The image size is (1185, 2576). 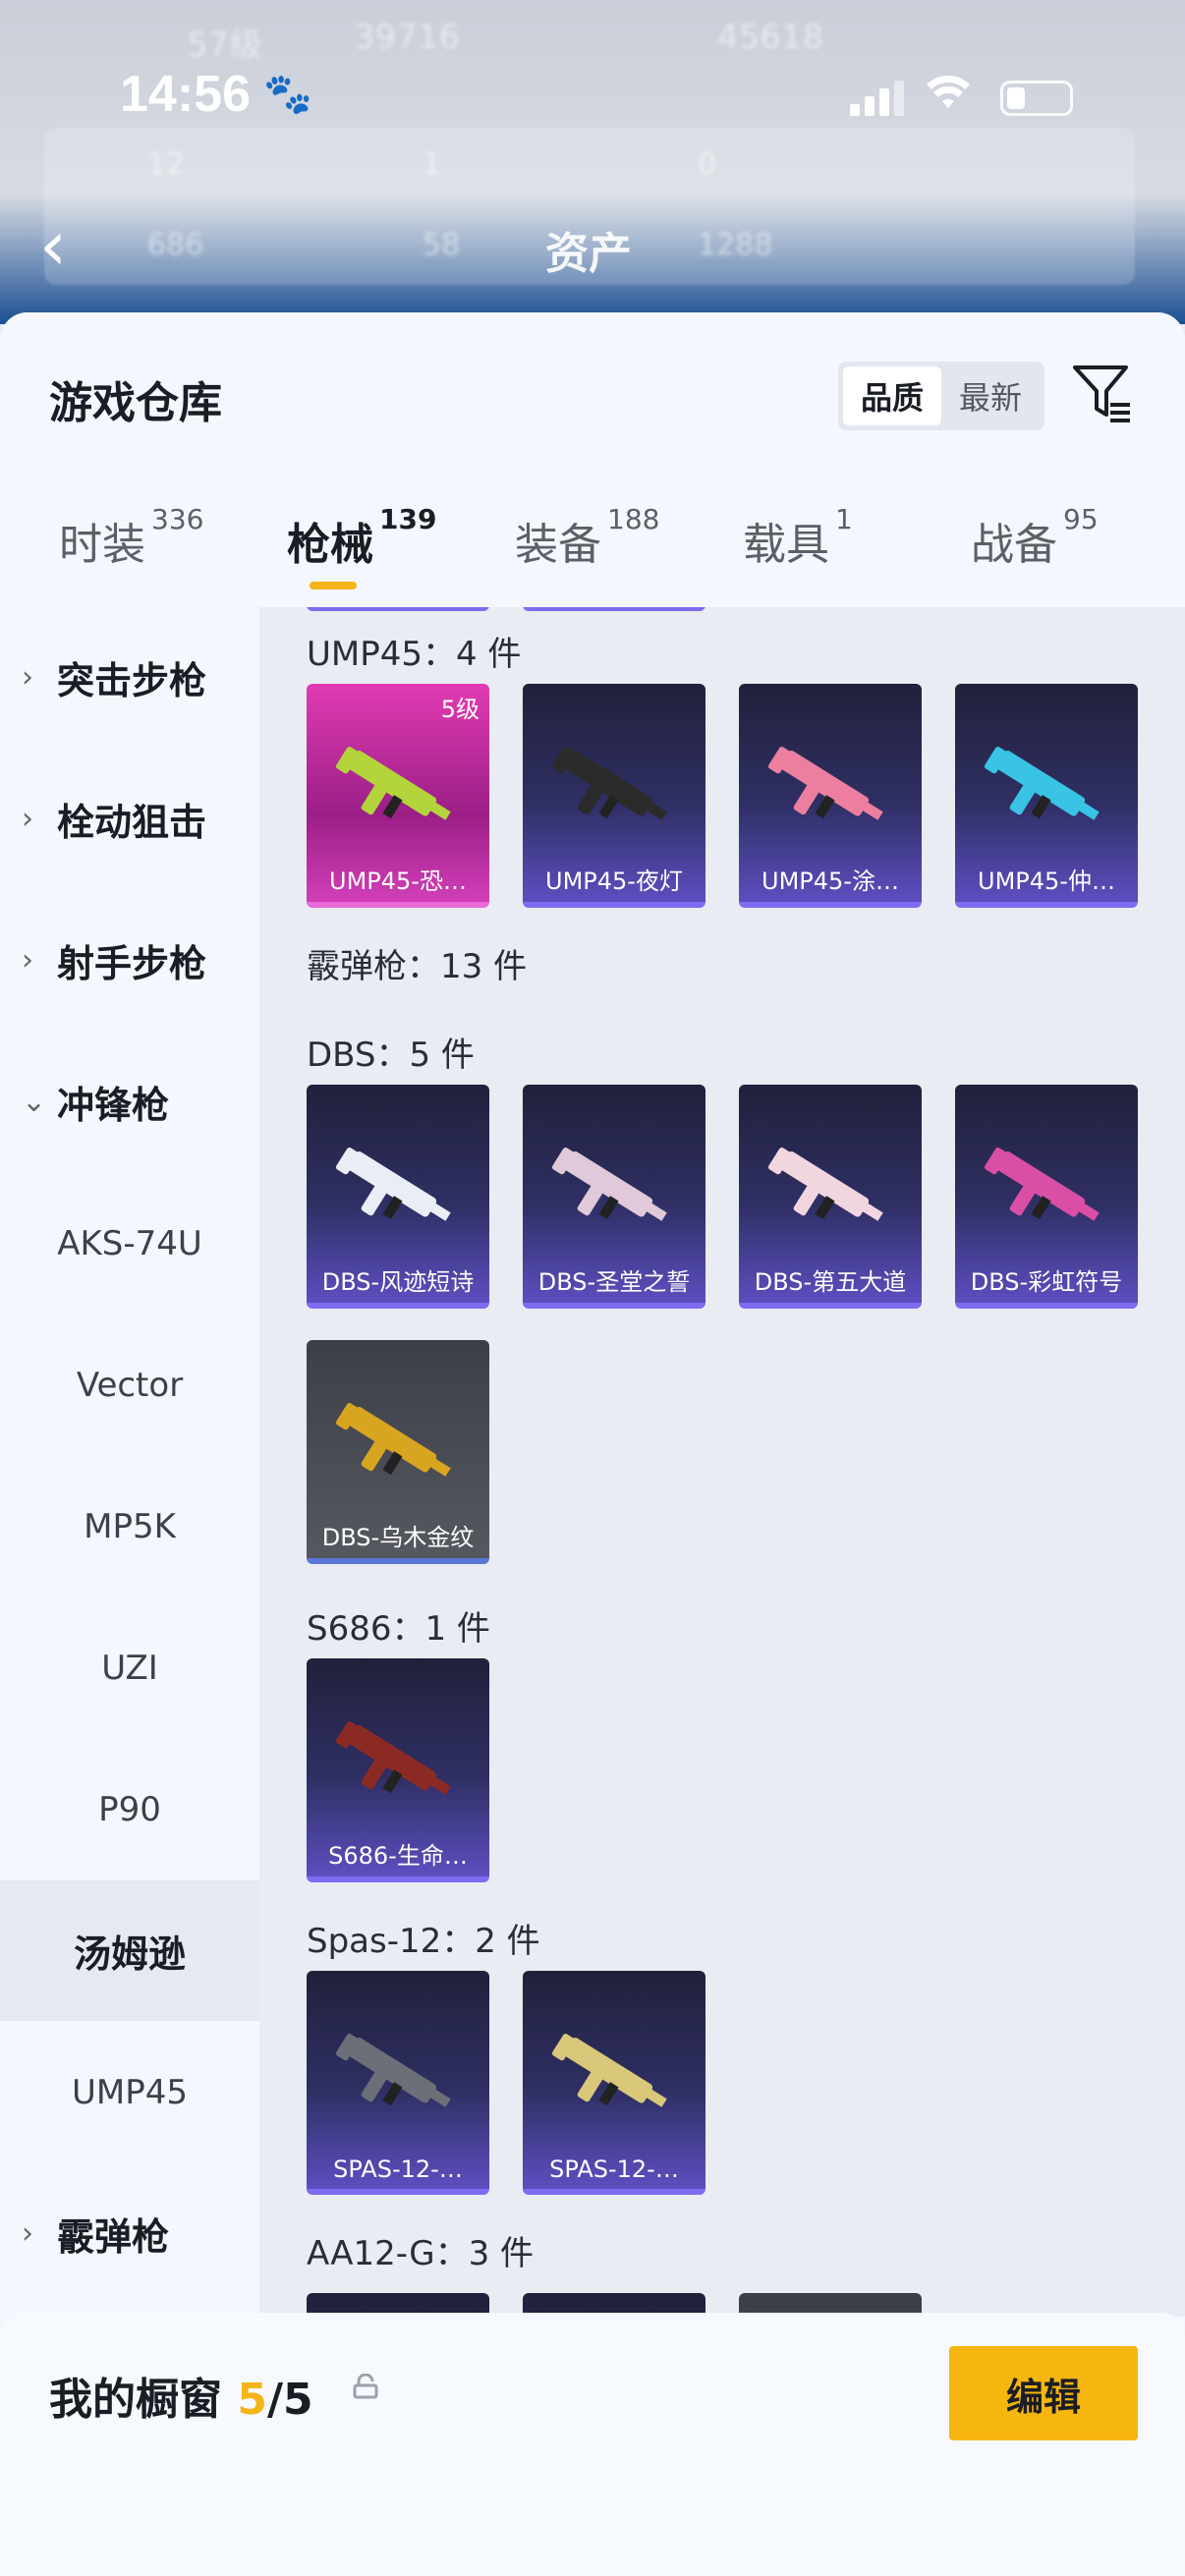 I want to click on sidebar-item-shotgun: › 霰弹枪, so click(x=130, y=2233).